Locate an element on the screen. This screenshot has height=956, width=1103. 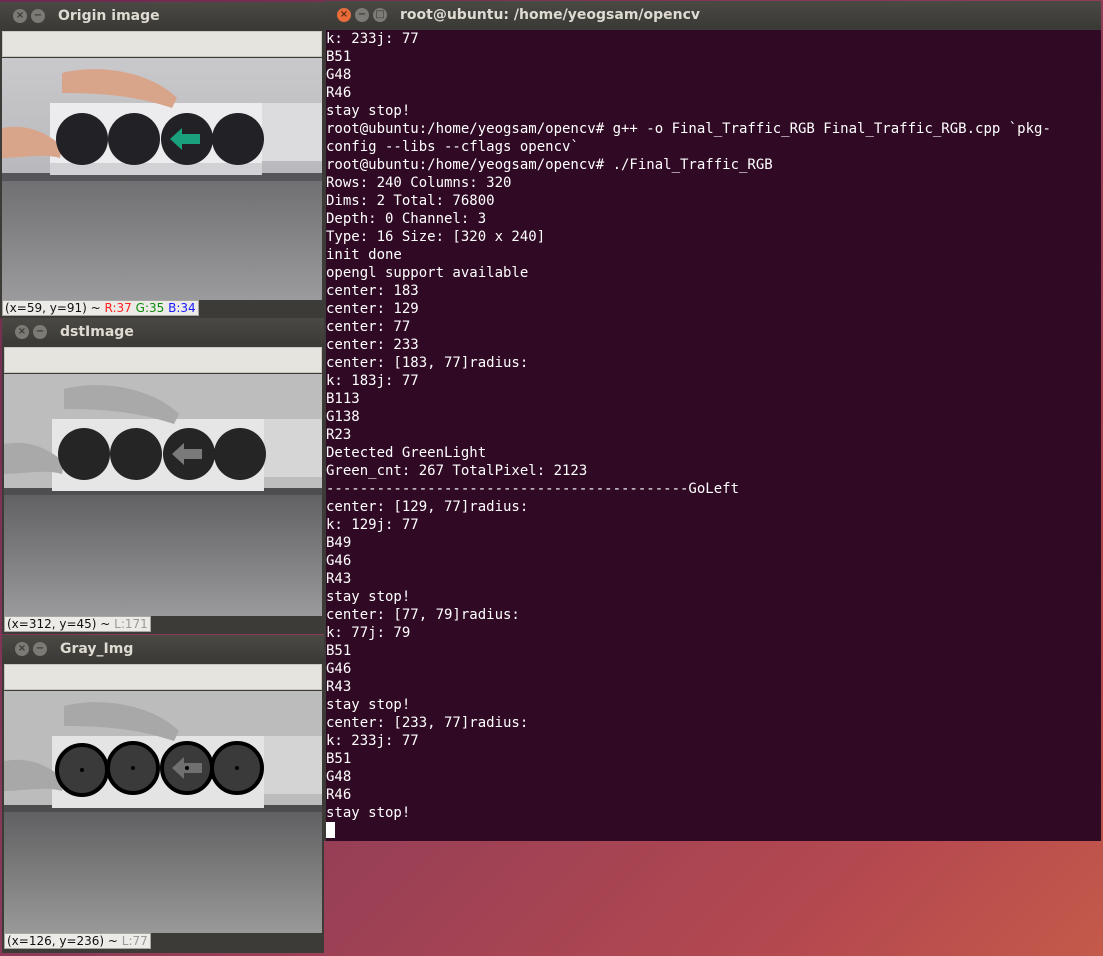
terminal-line: config --libs --cflags opencv` is located at coordinates (452, 147).